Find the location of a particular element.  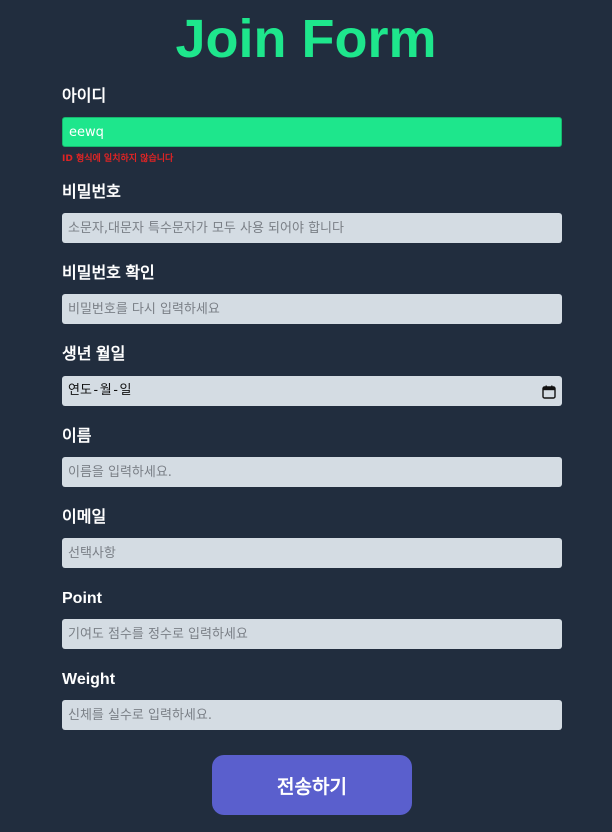

submit-button: 전송하기 is located at coordinates (312, 785).